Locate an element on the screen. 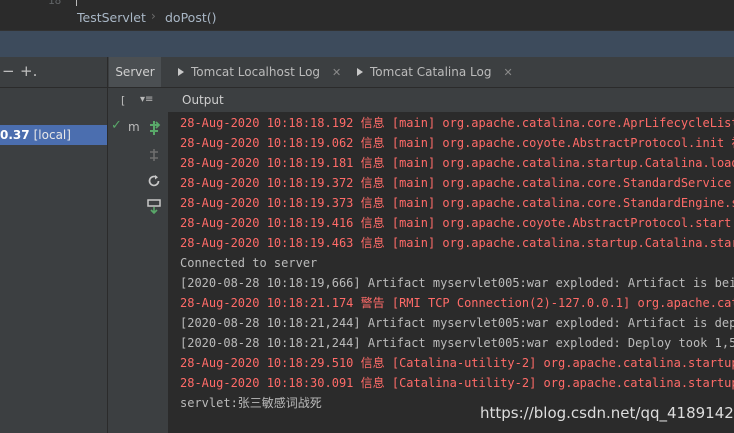 This screenshot has height=433, width=734. undeploy-icon is located at coordinates (154, 157).